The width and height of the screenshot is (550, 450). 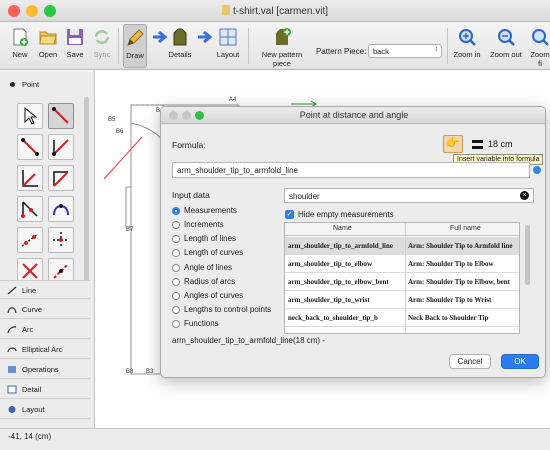 What do you see at coordinates (537, 170) in the screenshot?
I see `expand-formula-icon` at bounding box center [537, 170].